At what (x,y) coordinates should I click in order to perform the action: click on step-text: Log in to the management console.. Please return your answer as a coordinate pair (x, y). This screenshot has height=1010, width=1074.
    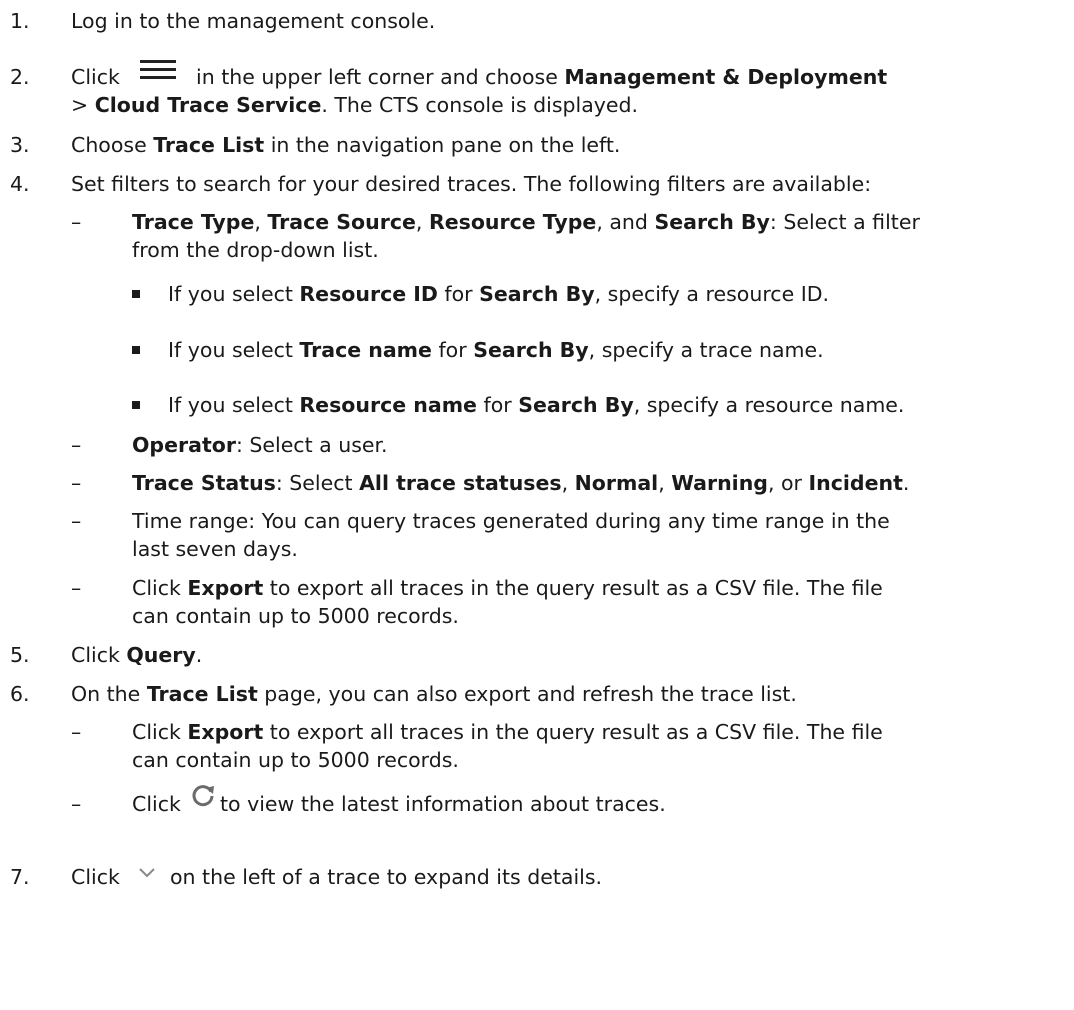
    Looking at the image, I should click on (253, 21).